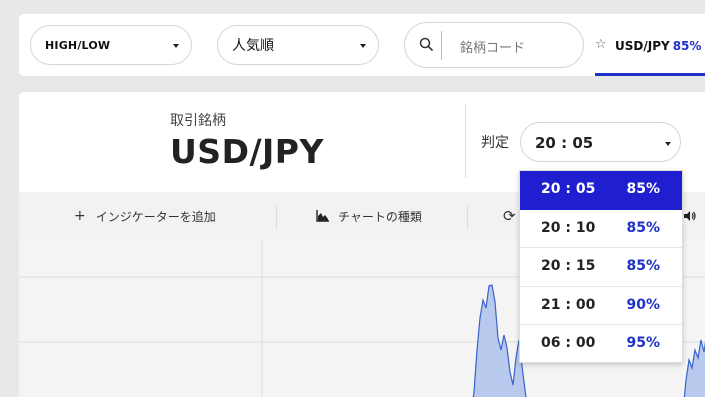  What do you see at coordinates (322, 216) in the screenshot?
I see `chart-type-icon` at bounding box center [322, 216].